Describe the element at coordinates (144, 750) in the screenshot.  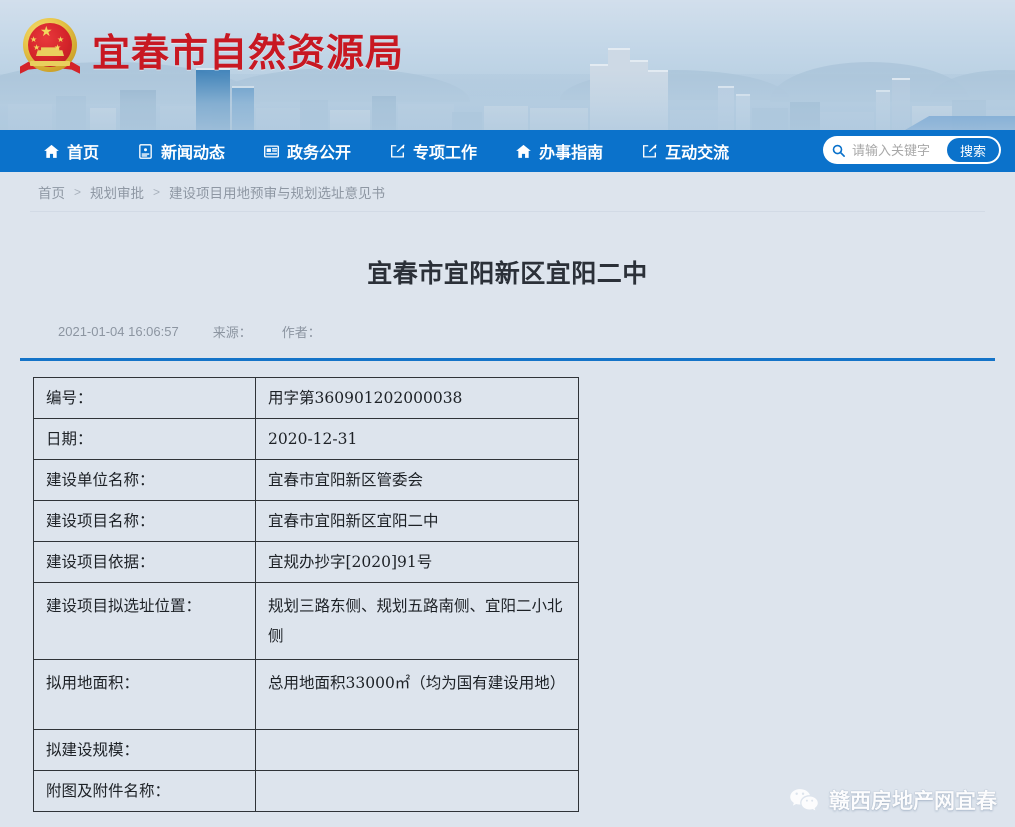
I see `table-cell-key: 拟建设规模：` at that location.